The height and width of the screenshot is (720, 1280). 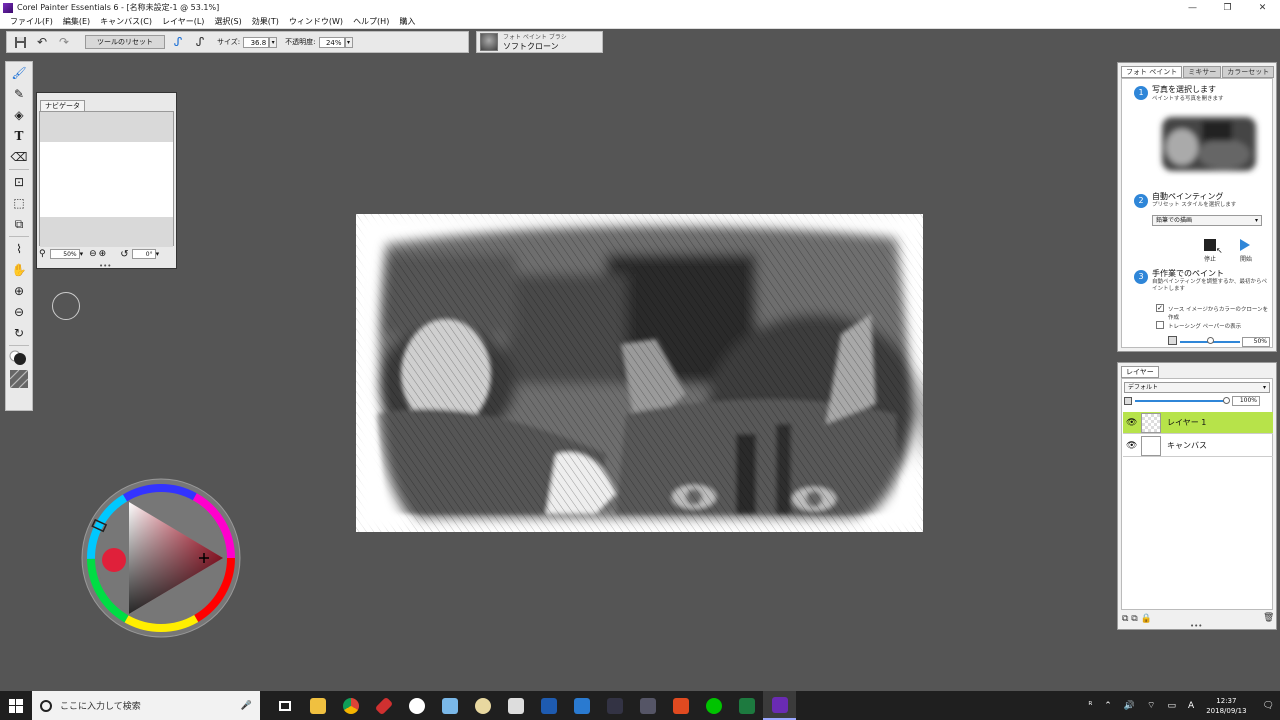 What do you see at coordinates (1245, 246) in the screenshot?
I see `play-button` at bounding box center [1245, 246].